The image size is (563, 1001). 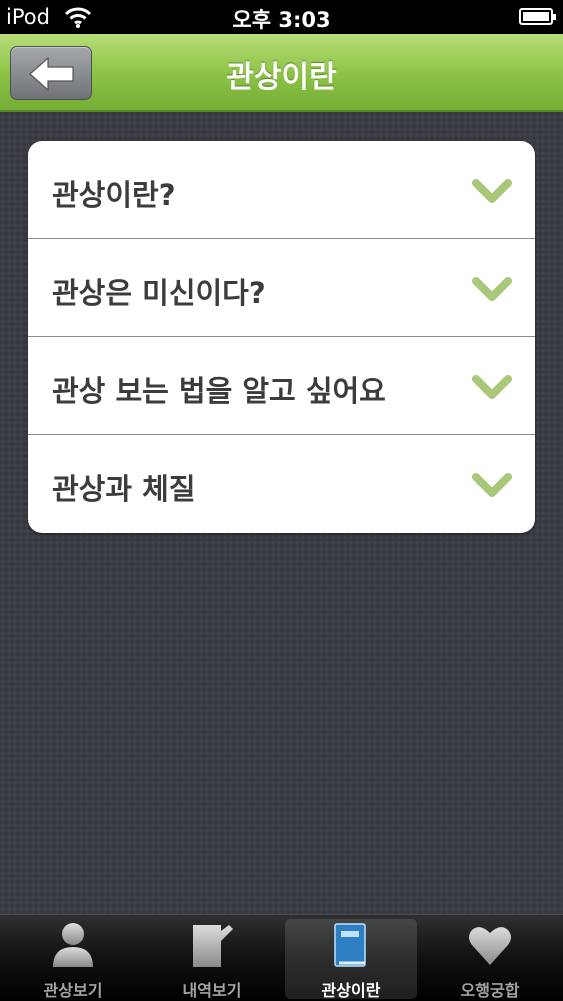 I want to click on list-item: 관상과 체질, so click(x=281, y=484).